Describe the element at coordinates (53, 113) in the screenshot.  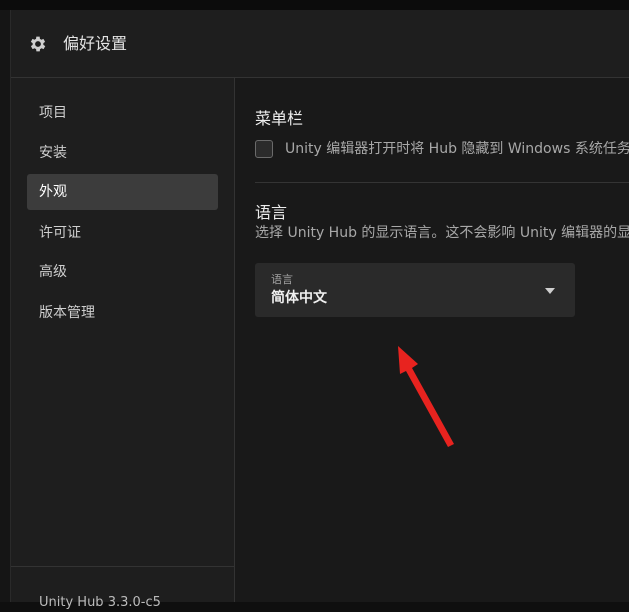
I see `sidebar-item-label: 项目` at that location.